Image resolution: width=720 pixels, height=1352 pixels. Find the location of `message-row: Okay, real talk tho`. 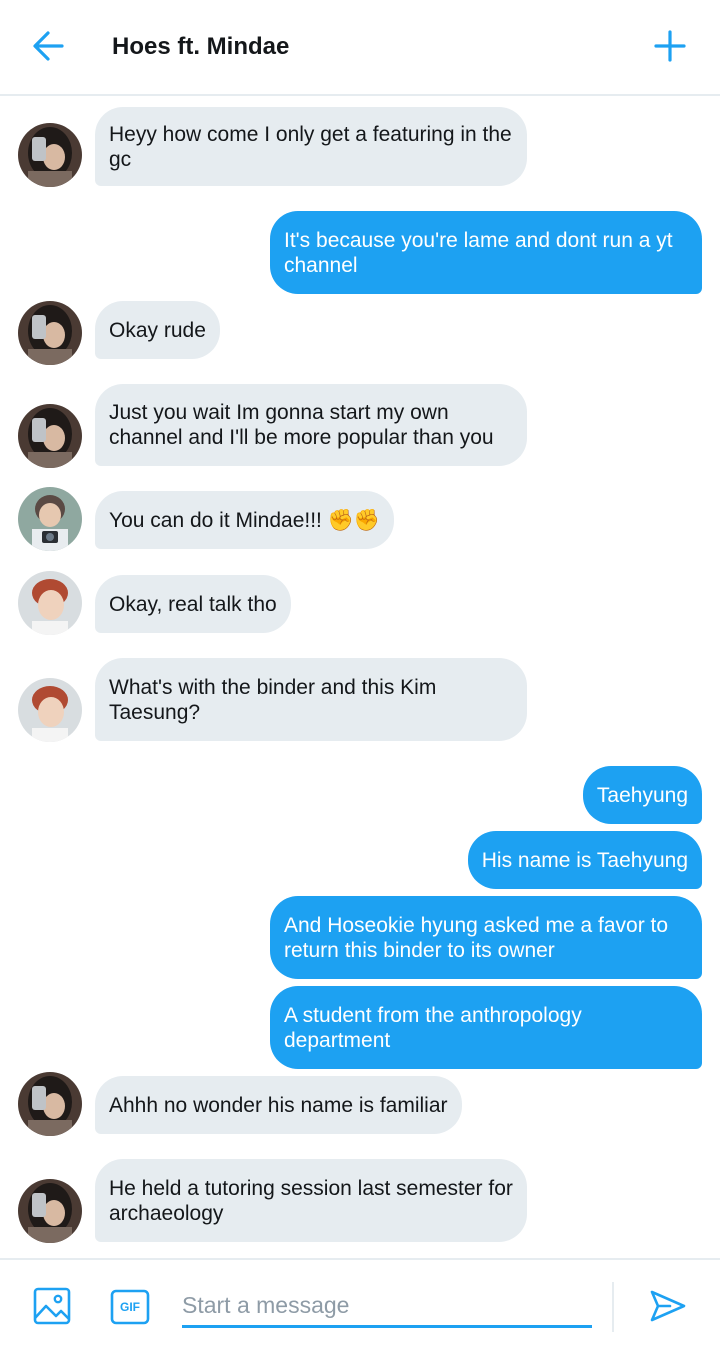

message-row: Okay, real talk tho is located at coordinates (360, 605).